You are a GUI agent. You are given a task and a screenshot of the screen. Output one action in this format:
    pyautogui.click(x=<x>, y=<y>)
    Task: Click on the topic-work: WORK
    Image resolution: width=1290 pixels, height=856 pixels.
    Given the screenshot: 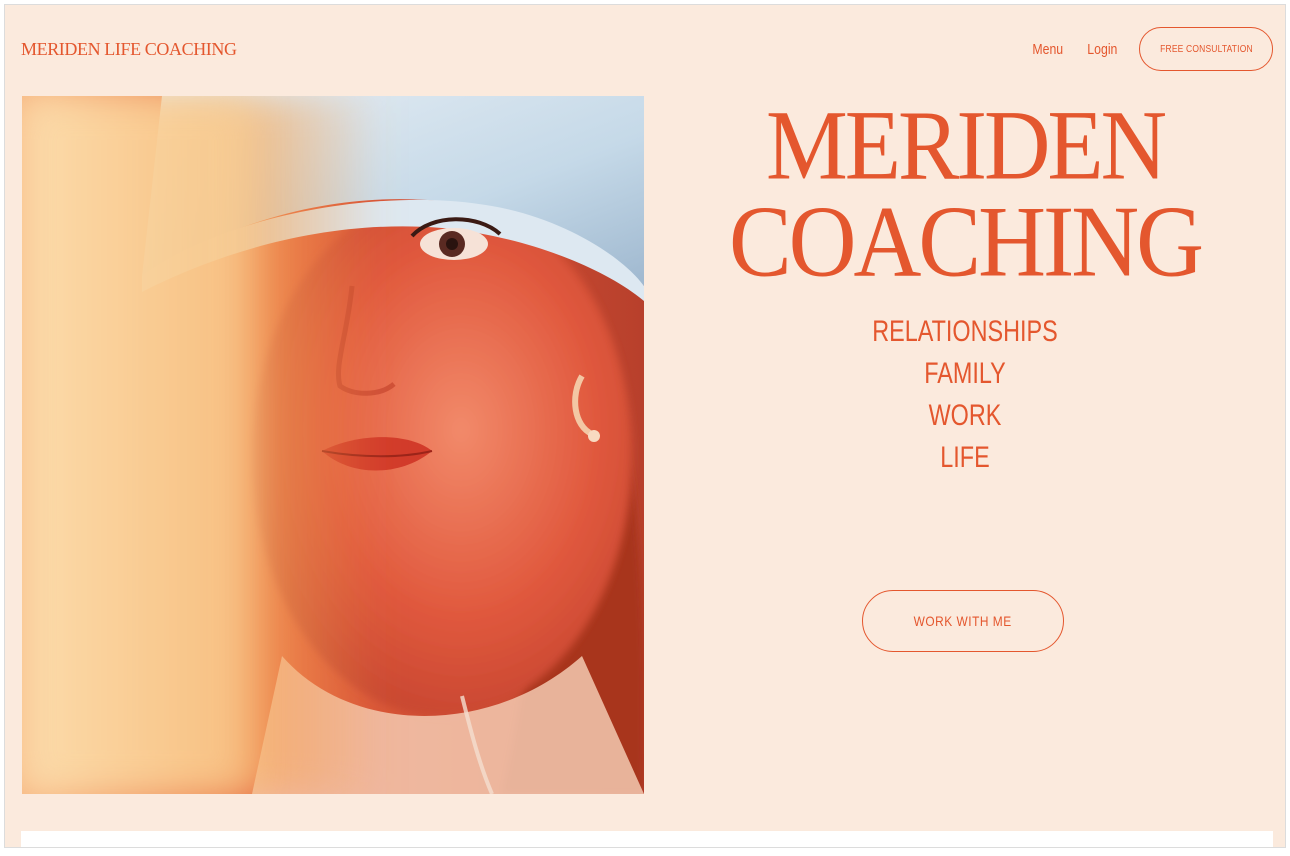 What is the action you would take?
    pyautogui.click(x=965, y=415)
    